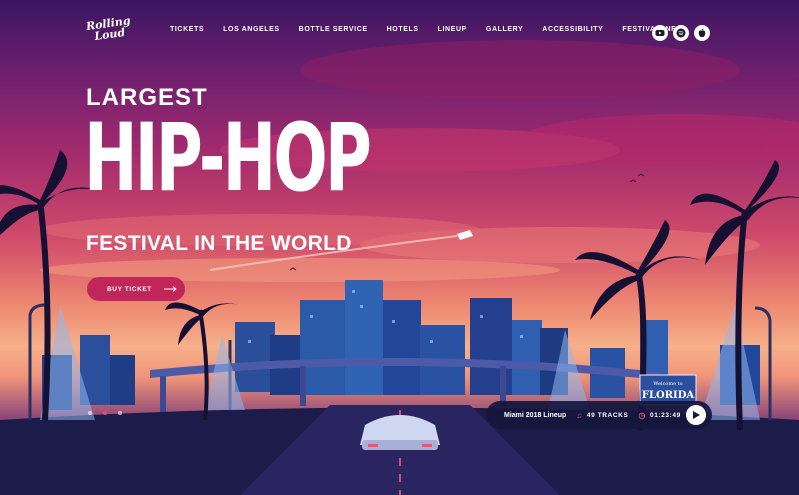 This screenshot has height=495, width=799. What do you see at coordinates (219, 243) in the screenshot?
I see `headline-festival: FESTIVAL IN THE WORLD` at bounding box center [219, 243].